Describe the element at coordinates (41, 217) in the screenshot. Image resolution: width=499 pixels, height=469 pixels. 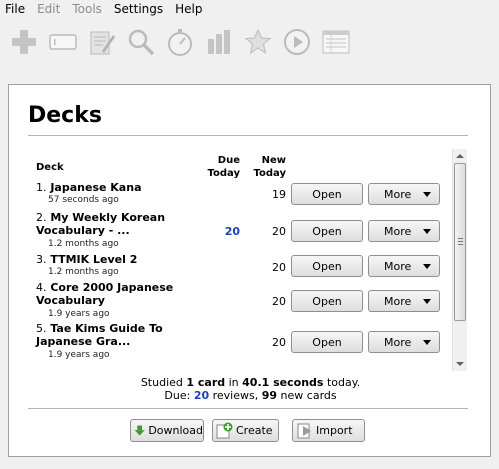
I see `deck-number: 2.` at that location.